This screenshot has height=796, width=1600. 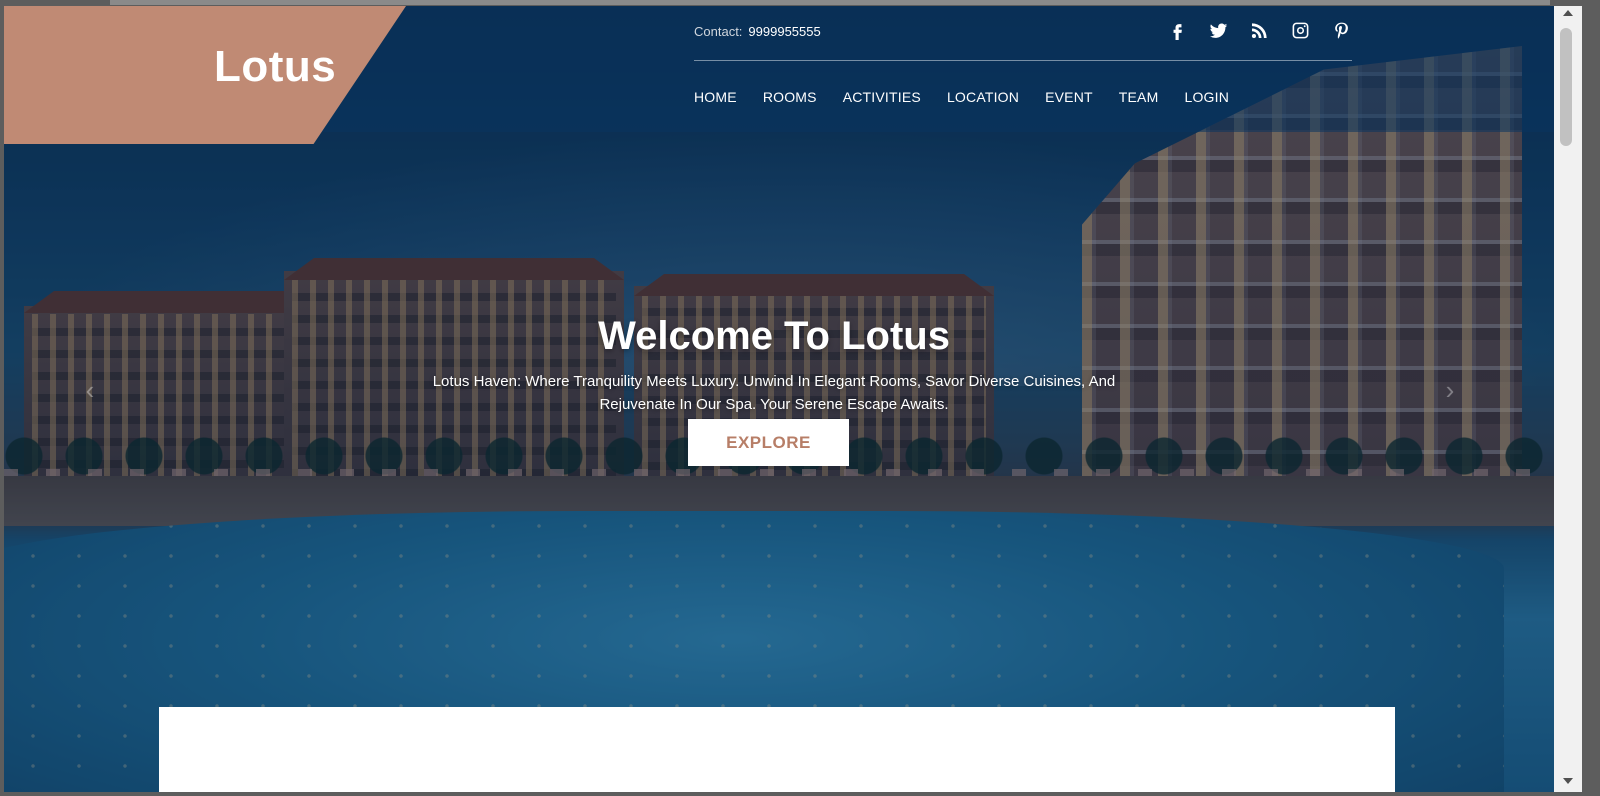 What do you see at coordinates (1069, 97) in the screenshot?
I see `nav-item-event: EVENT` at bounding box center [1069, 97].